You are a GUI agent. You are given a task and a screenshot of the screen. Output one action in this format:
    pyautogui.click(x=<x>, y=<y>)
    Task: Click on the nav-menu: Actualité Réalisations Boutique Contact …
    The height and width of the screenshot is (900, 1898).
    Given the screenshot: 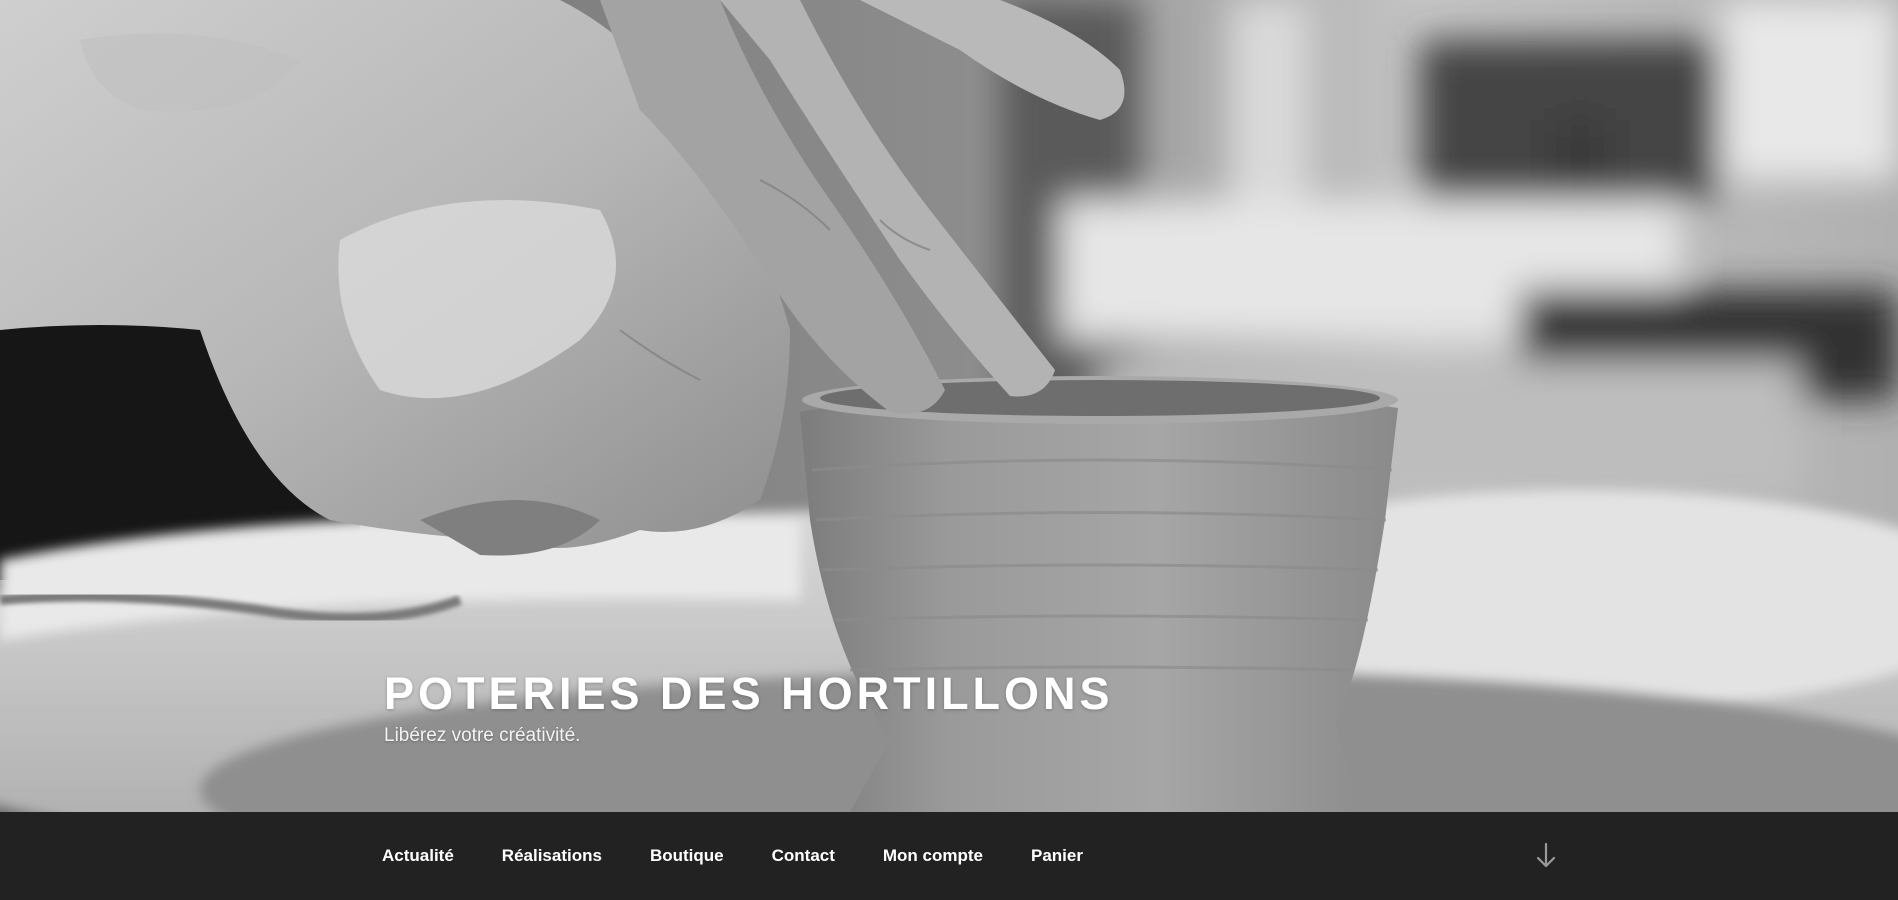 What is the action you would take?
    pyautogui.click(x=756, y=856)
    